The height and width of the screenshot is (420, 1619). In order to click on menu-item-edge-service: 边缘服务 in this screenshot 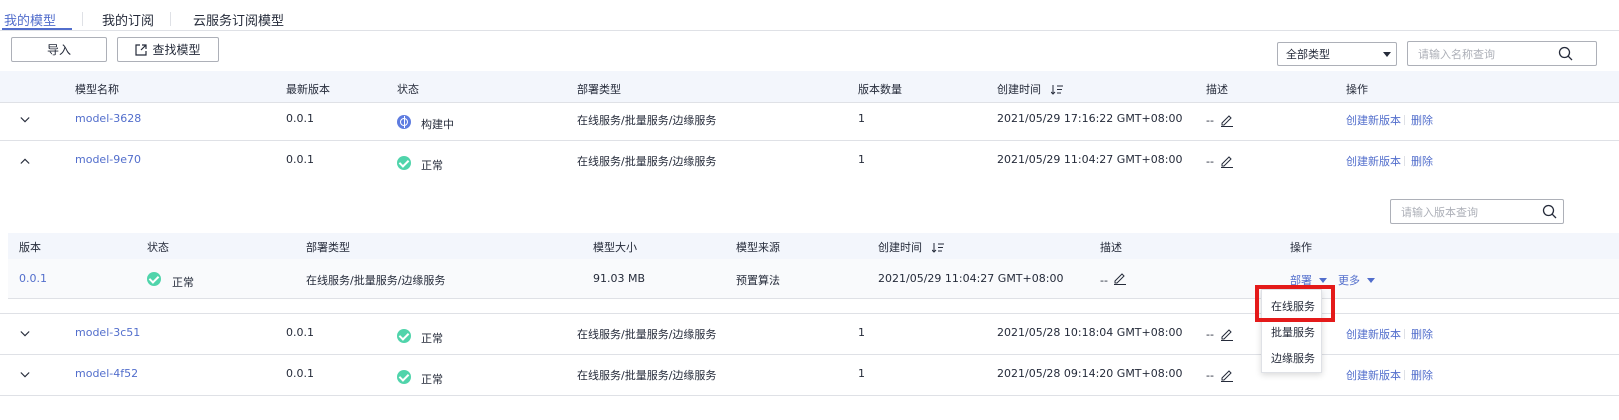, I will do `click(1293, 358)`.